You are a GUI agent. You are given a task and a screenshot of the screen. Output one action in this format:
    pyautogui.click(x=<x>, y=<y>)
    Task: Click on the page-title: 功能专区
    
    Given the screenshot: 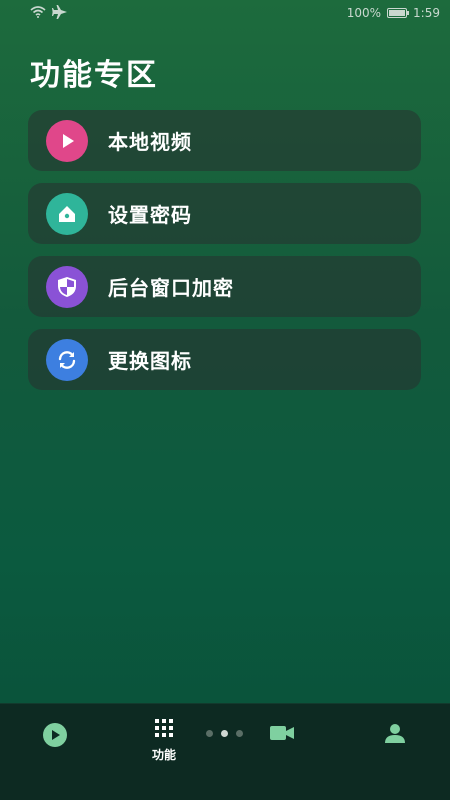 What is the action you would take?
    pyautogui.click(x=94, y=75)
    